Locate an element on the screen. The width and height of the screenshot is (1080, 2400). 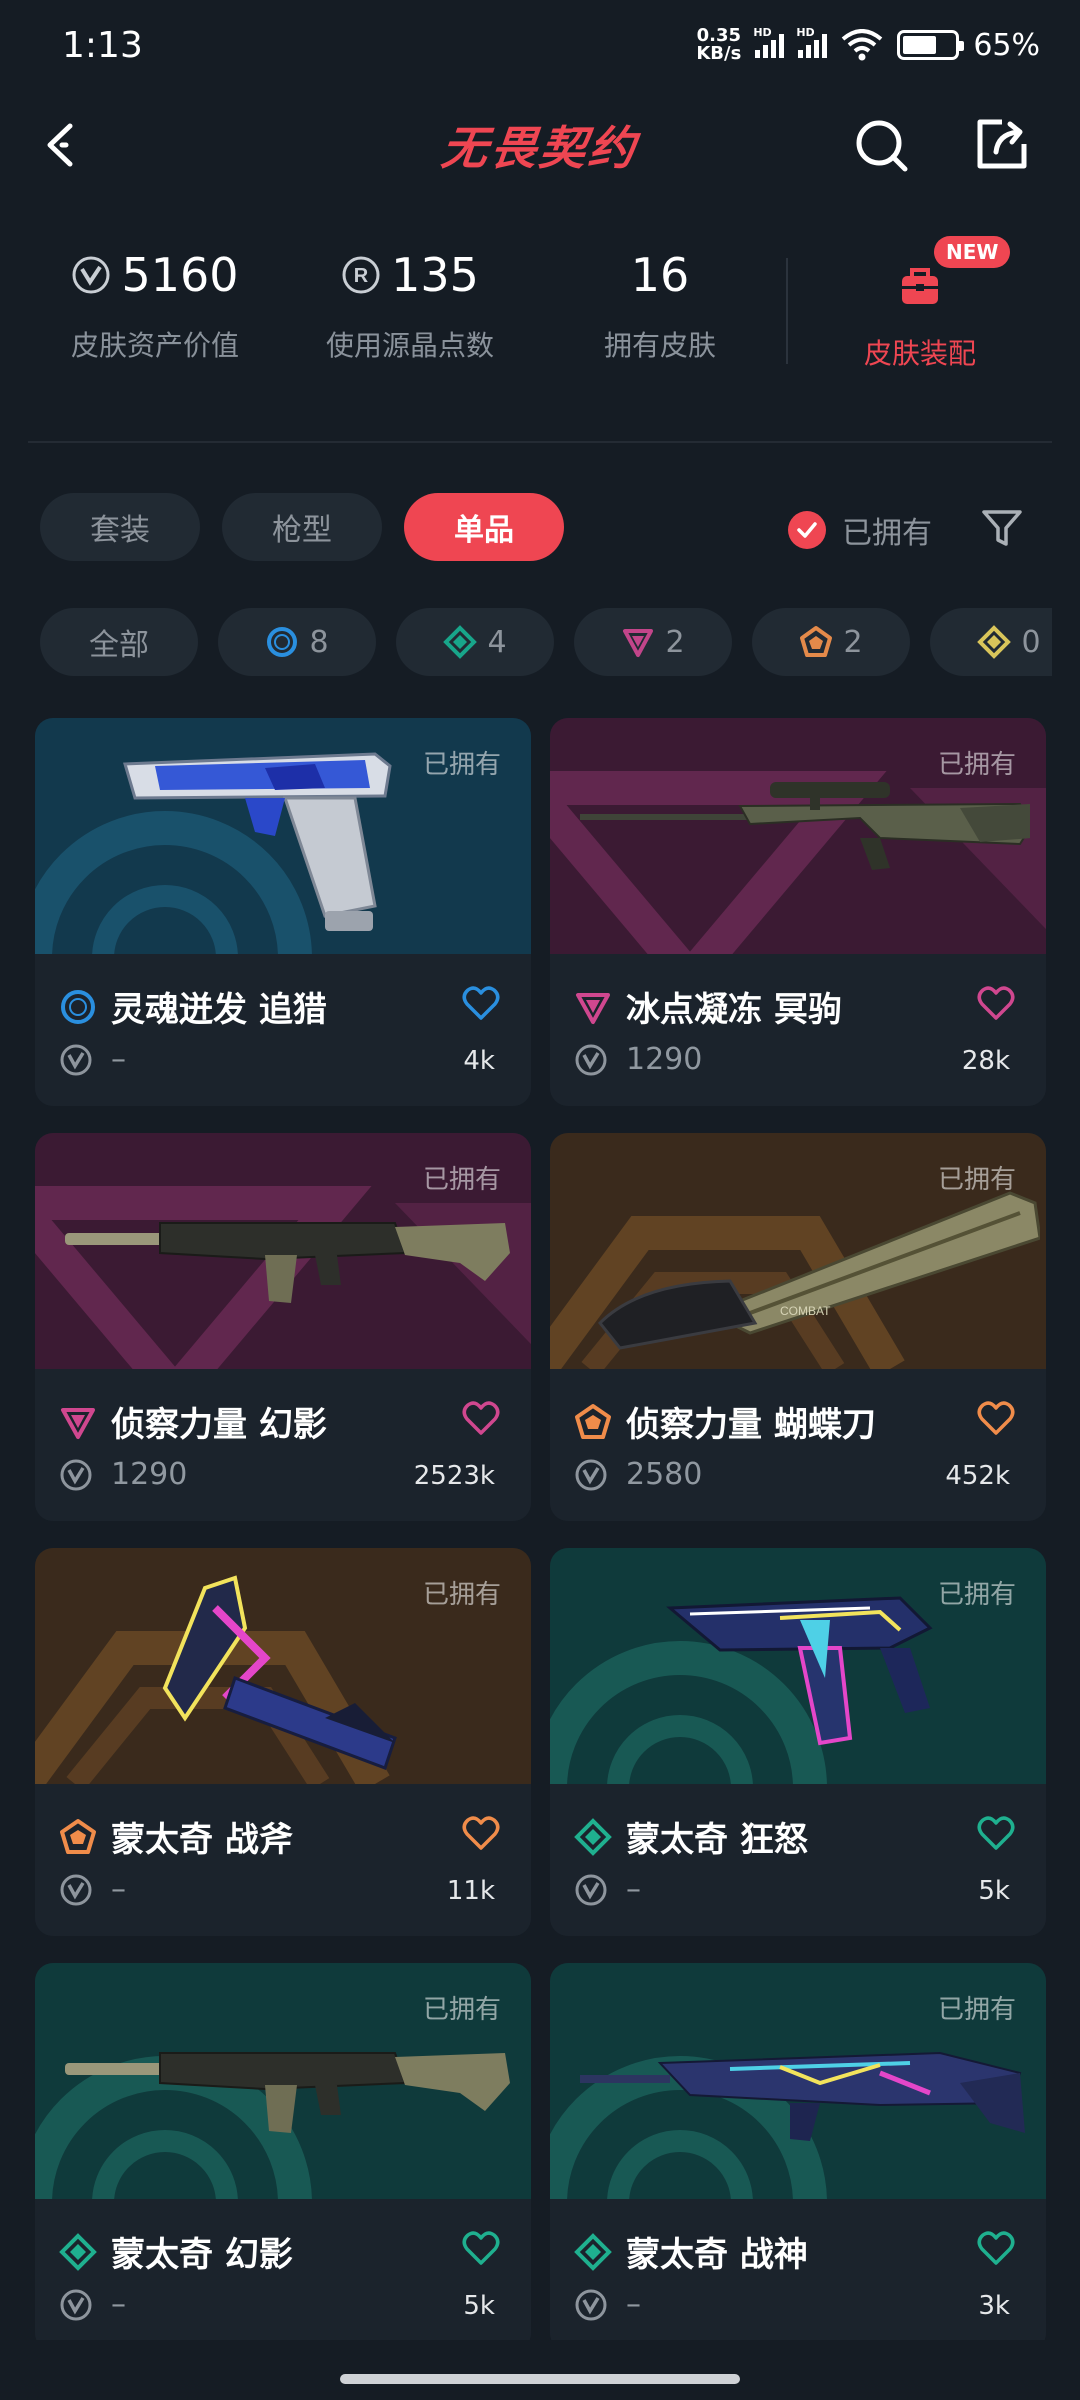
skin-name: 灵魂迸发 追猎 is located at coordinates (219, 1010).